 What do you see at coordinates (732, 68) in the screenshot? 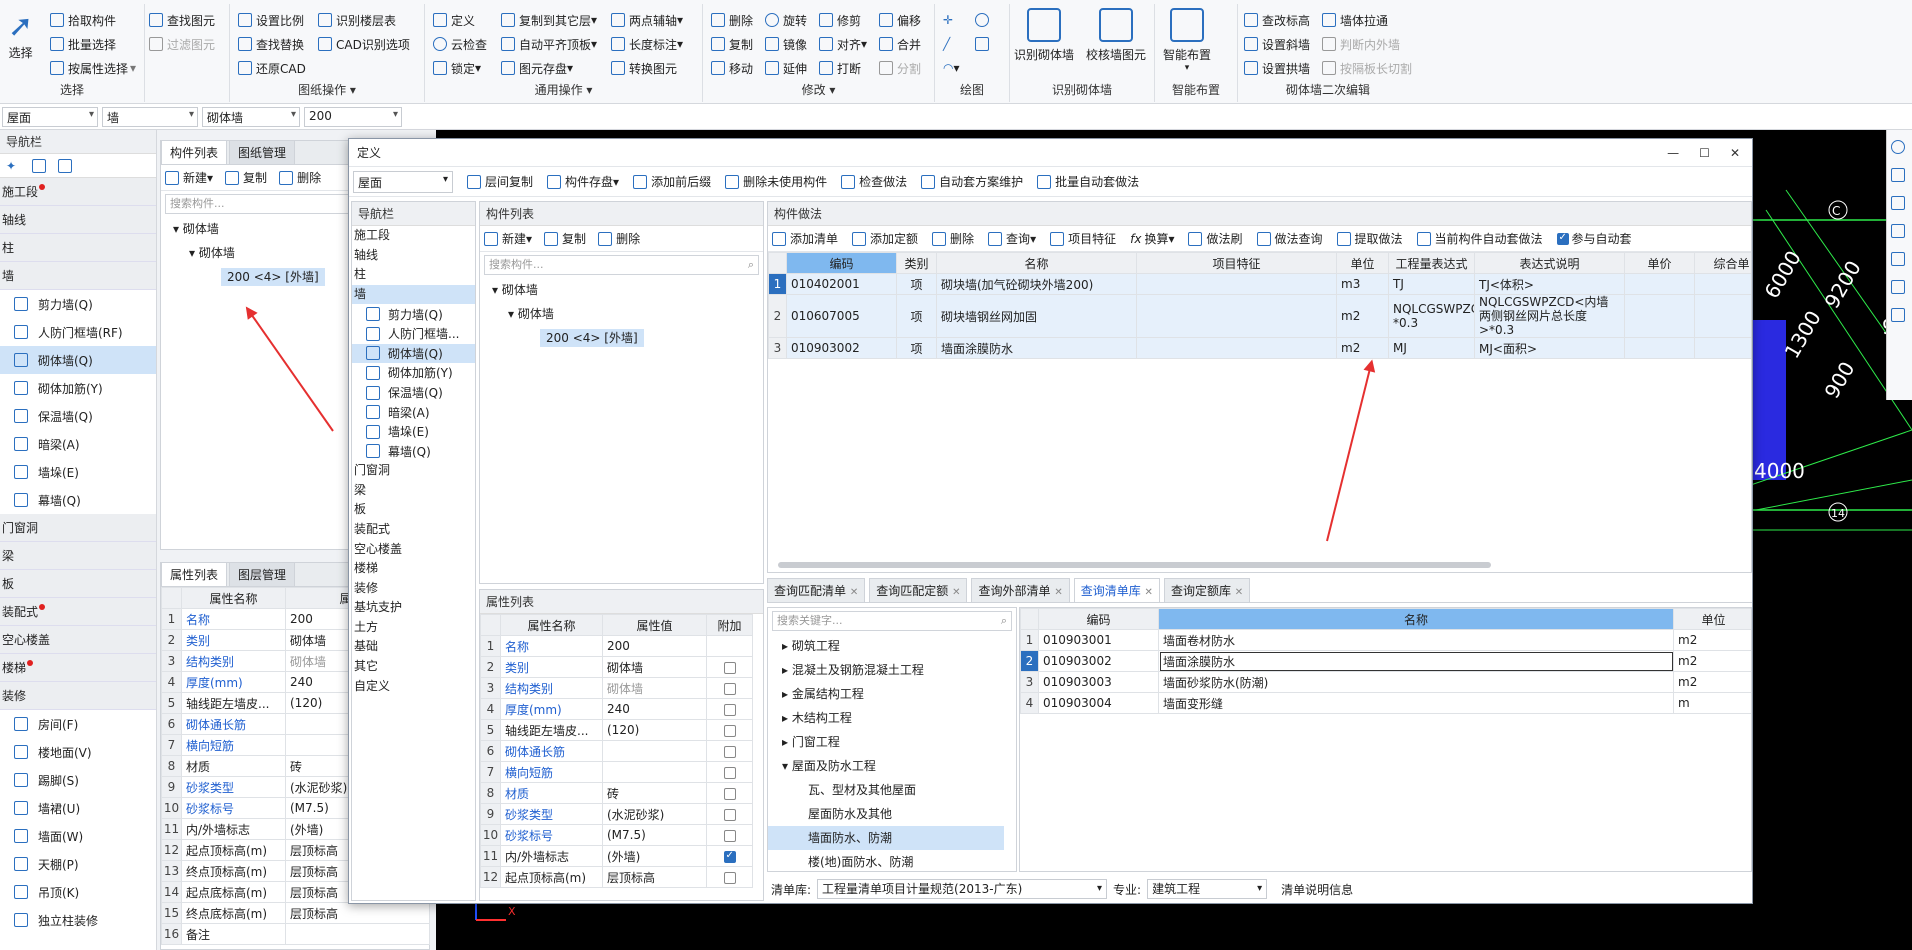
I see `move-button: 移动` at bounding box center [732, 68].